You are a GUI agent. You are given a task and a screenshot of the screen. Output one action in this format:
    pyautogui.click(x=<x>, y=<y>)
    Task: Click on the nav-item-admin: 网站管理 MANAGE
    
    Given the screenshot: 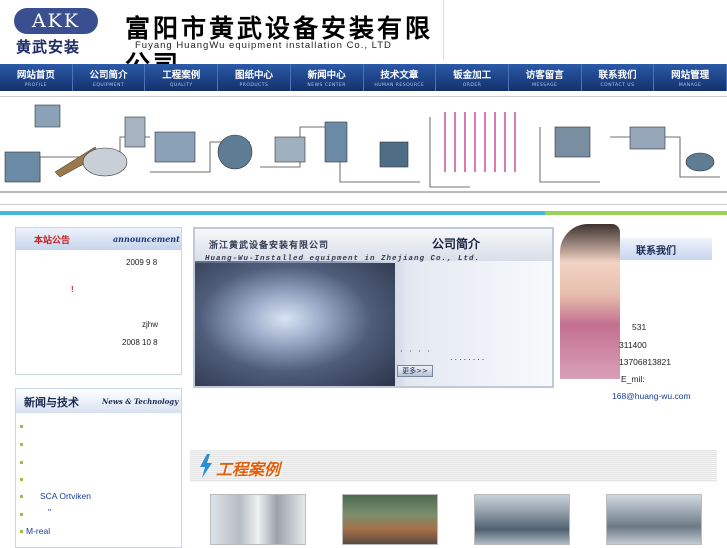 What is the action you would take?
    pyautogui.click(x=690, y=77)
    